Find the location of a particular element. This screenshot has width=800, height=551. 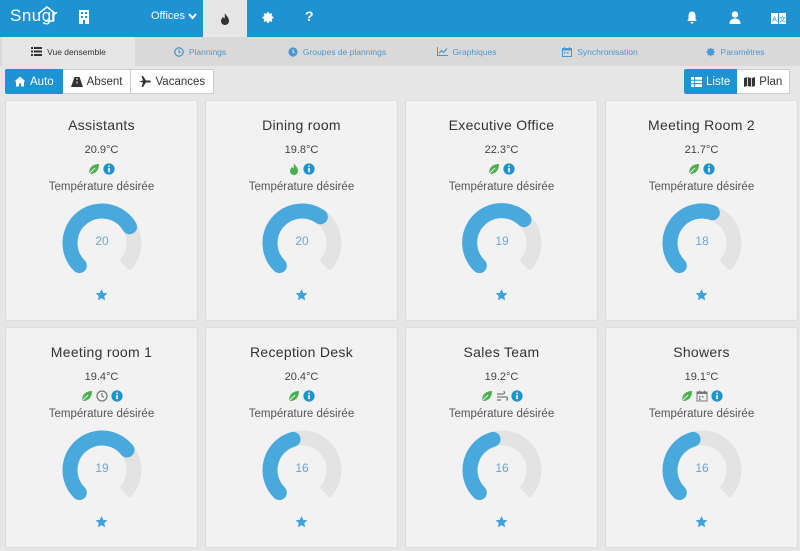

room-name: Assistants is located at coordinates (101, 125).